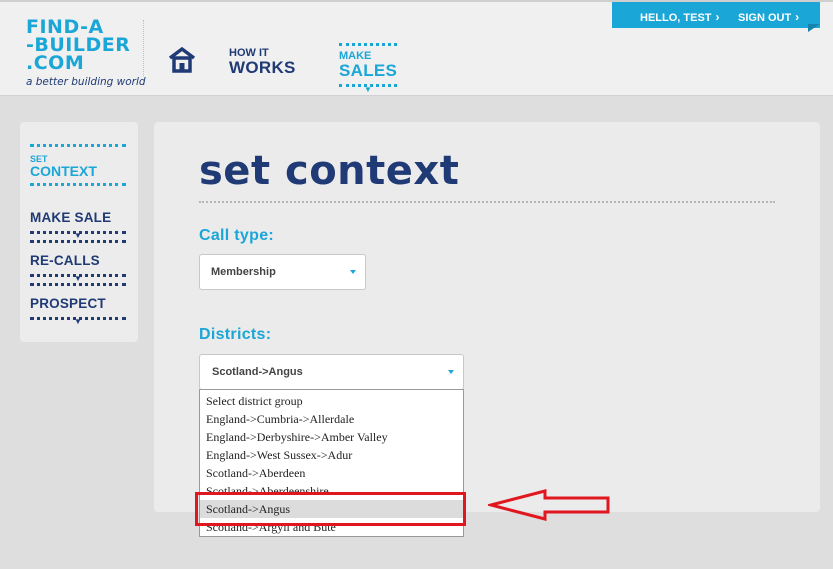 This screenshot has width=833, height=569. I want to click on call-type-value: Membership, so click(243, 272).